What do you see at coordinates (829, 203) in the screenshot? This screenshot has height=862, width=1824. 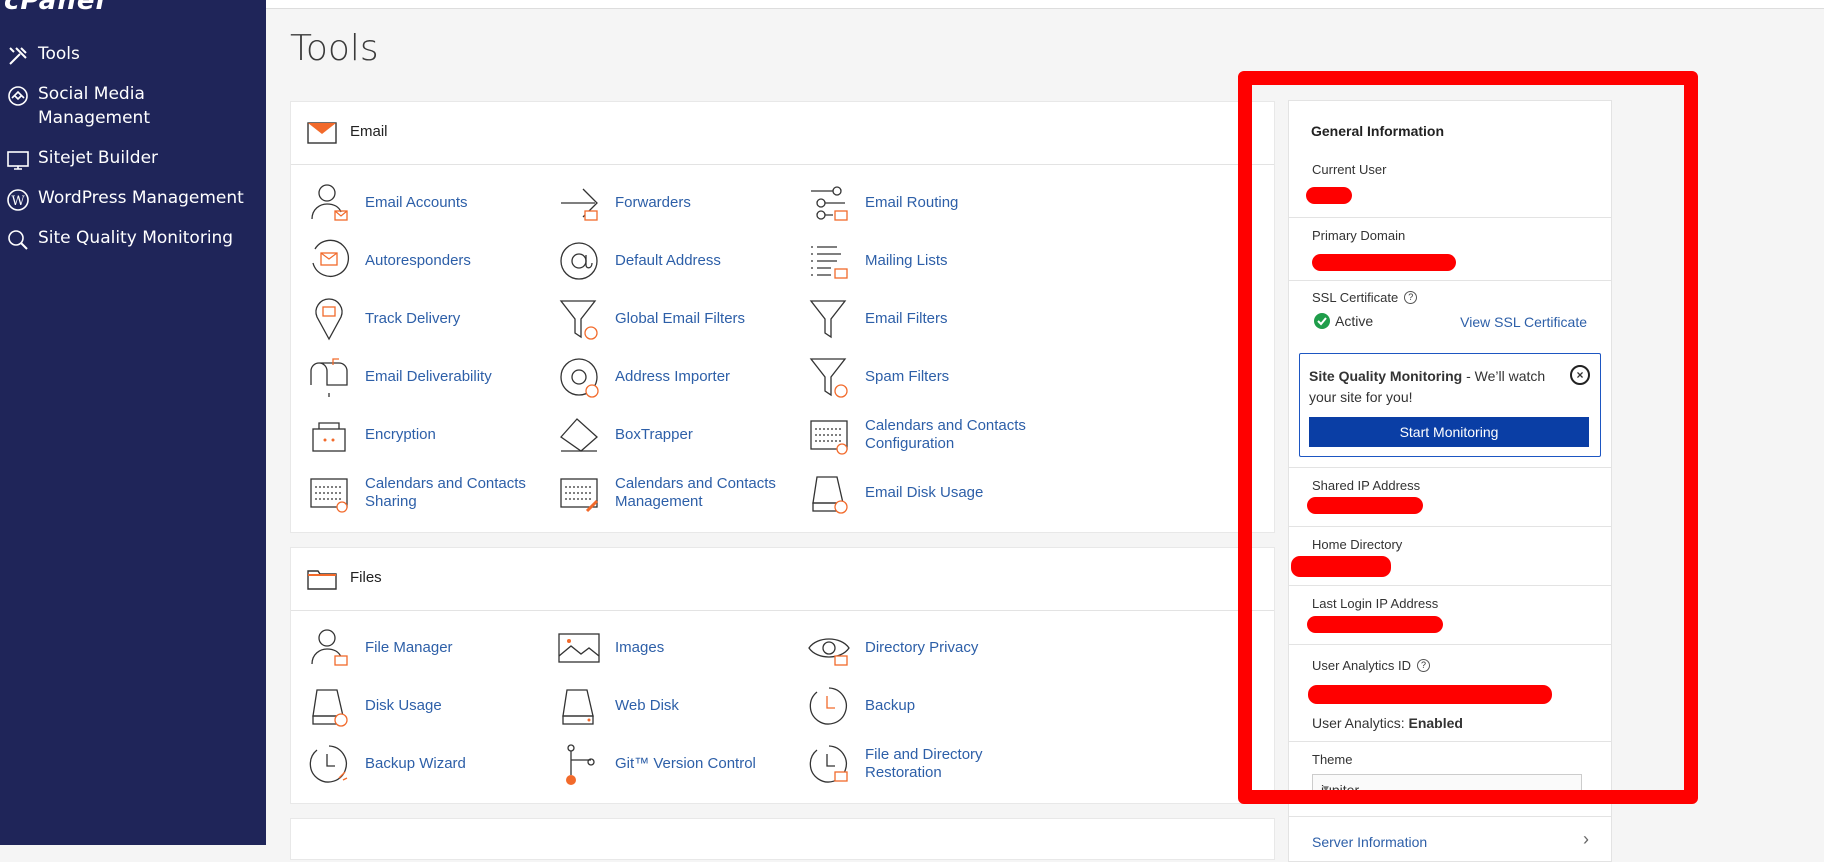 I see `routing-icon` at bounding box center [829, 203].